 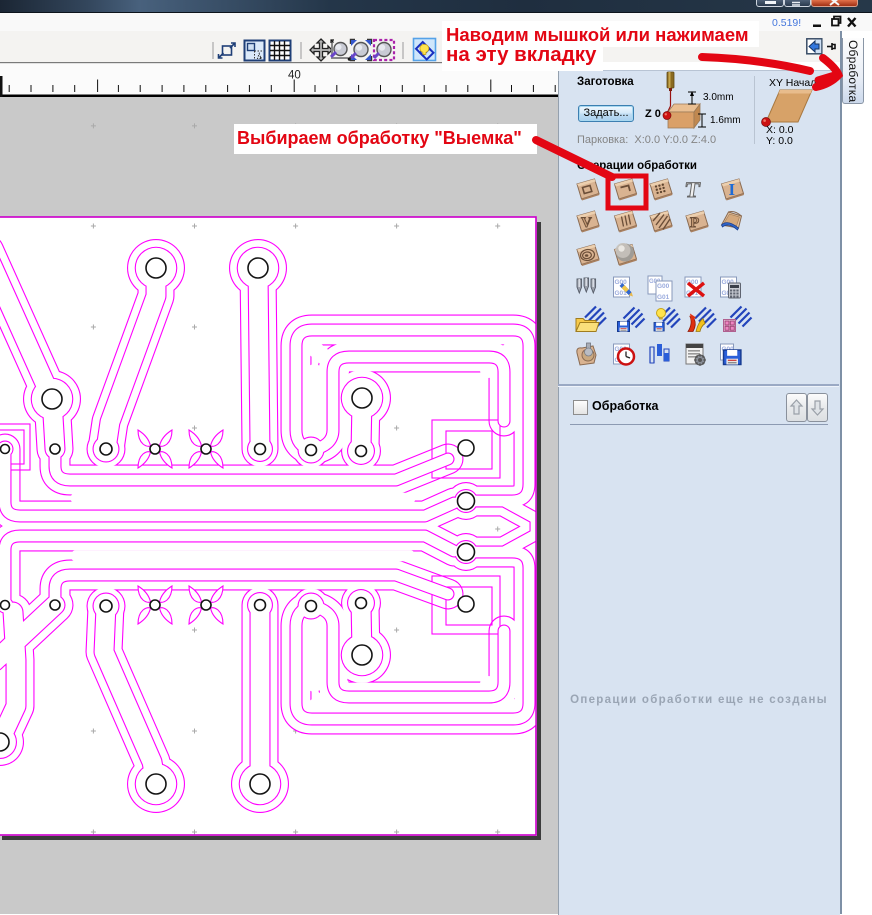 I want to click on svg-text: P, so click(x=694, y=223).